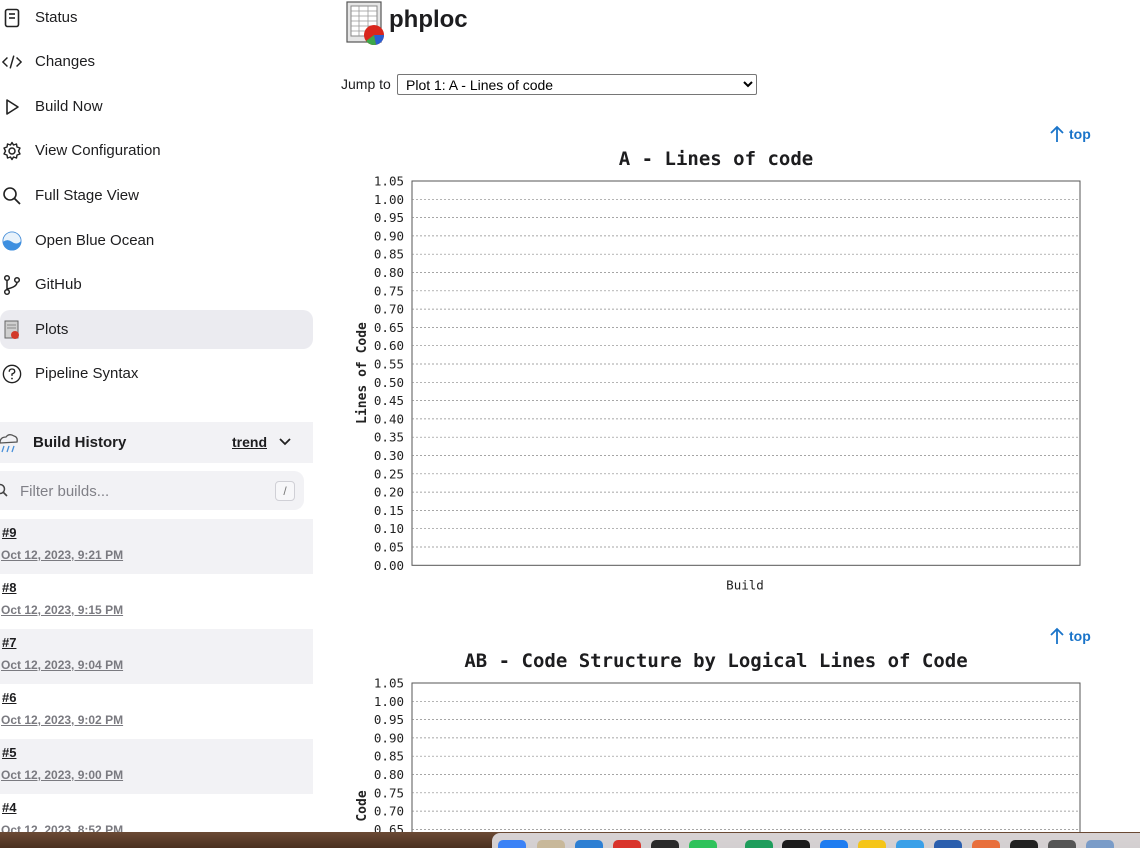 This screenshot has width=1140, height=849. What do you see at coordinates (156, 61) in the screenshot?
I see `sidebar-item-changes: Changes` at bounding box center [156, 61].